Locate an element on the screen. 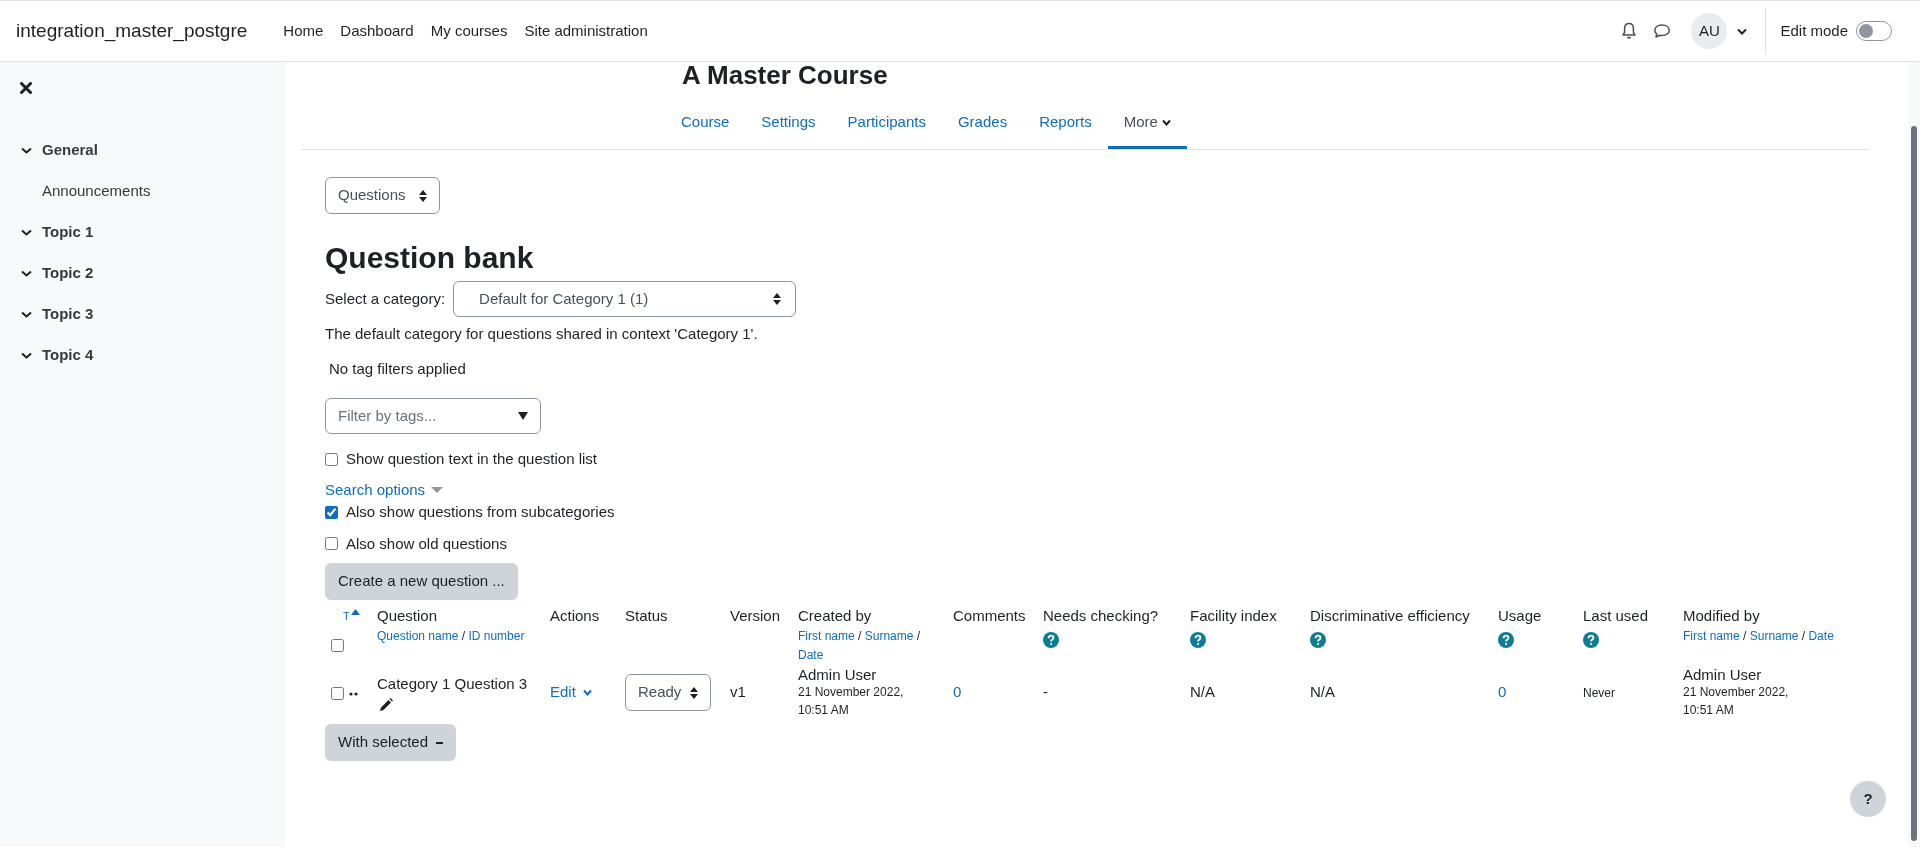  edit-mode-label: Edit mode is located at coordinates (1814, 30).